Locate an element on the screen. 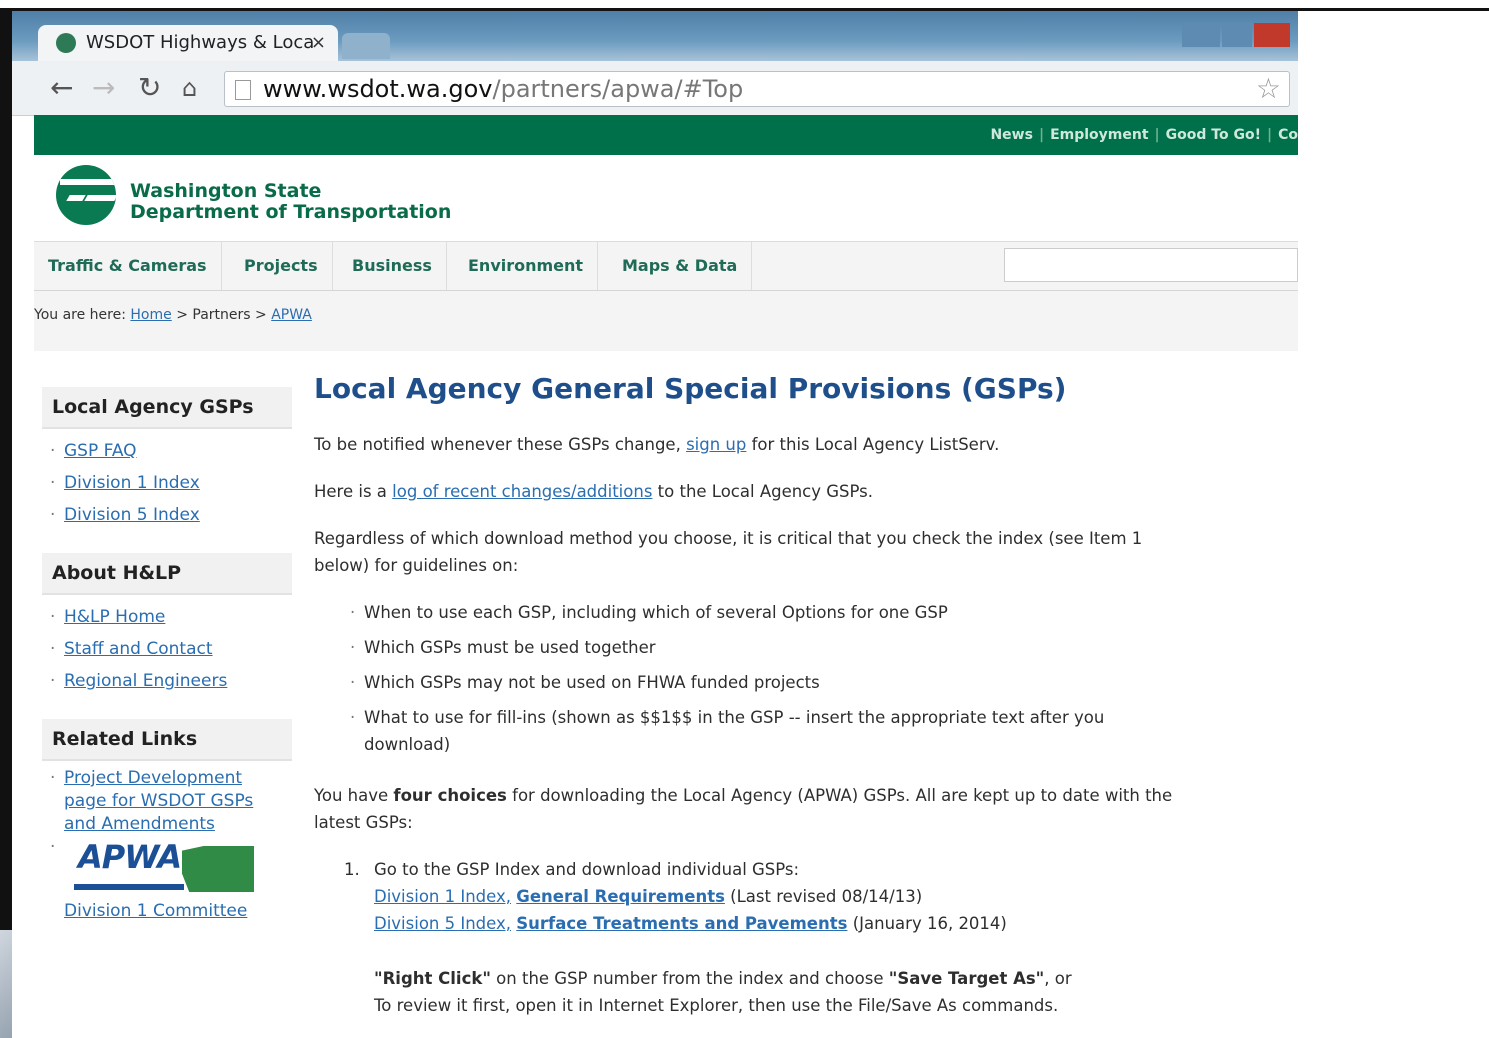 The width and height of the screenshot is (1489, 1038). window-controls is located at coordinates (1235, 35).